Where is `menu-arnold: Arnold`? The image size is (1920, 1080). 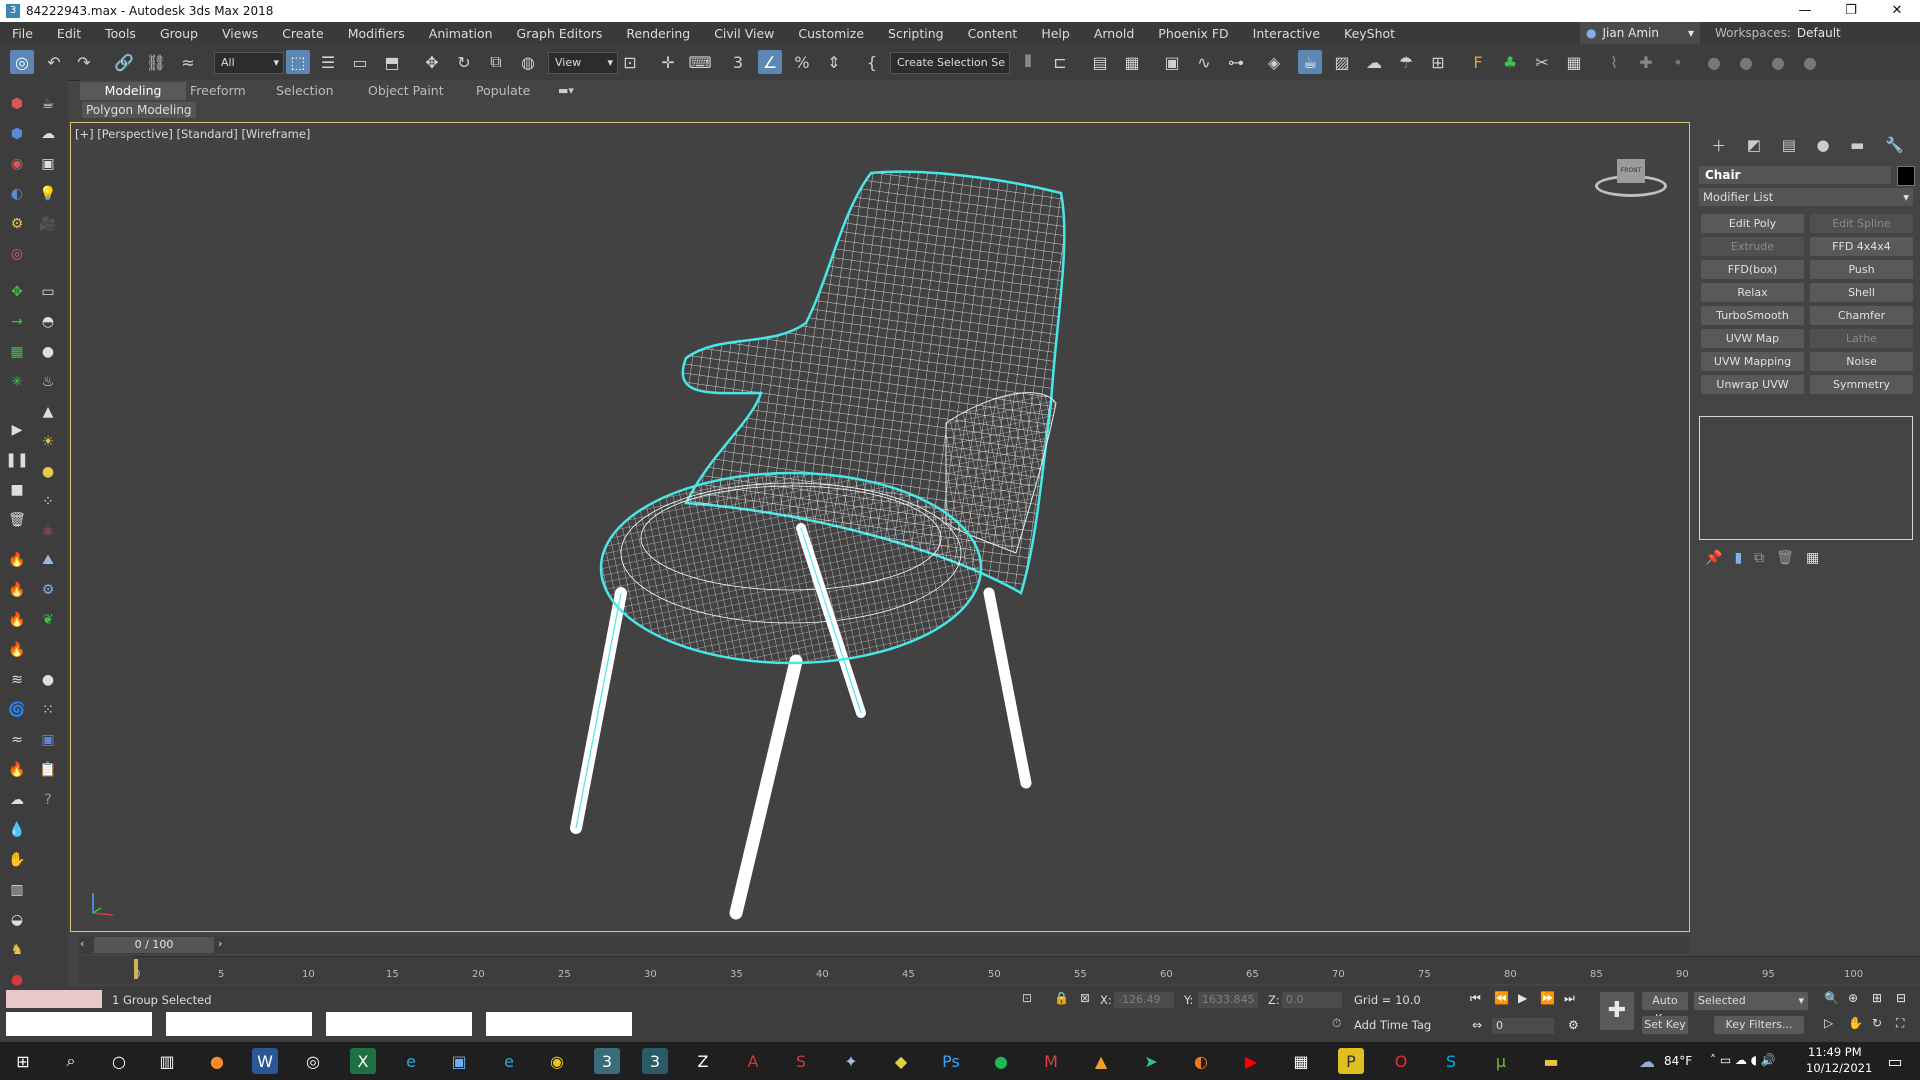
menu-arnold: Arnold is located at coordinates (1114, 33).